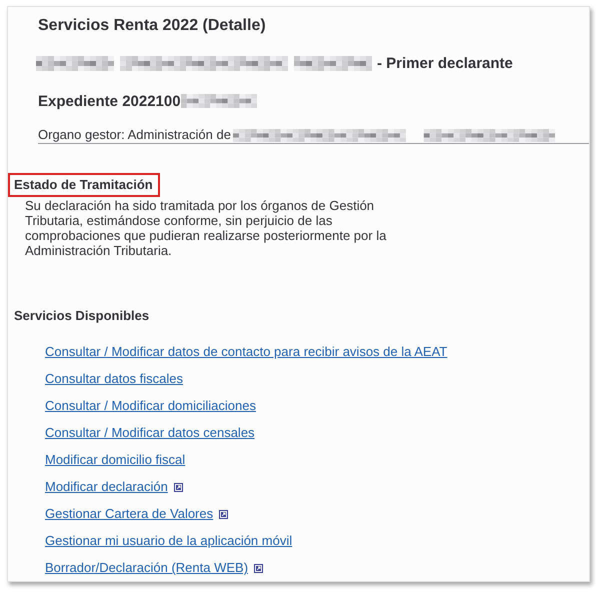 The width and height of the screenshot is (600, 602). I want to click on service-link: Gestionar Cartera de Valores, so click(129, 514).